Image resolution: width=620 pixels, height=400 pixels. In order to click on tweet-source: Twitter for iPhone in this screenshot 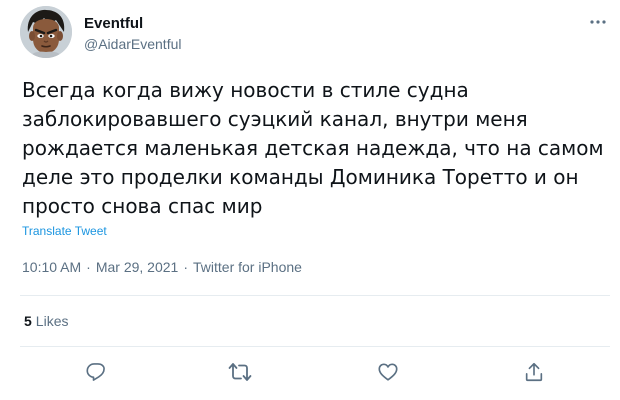, I will do `click(247, 267)`.